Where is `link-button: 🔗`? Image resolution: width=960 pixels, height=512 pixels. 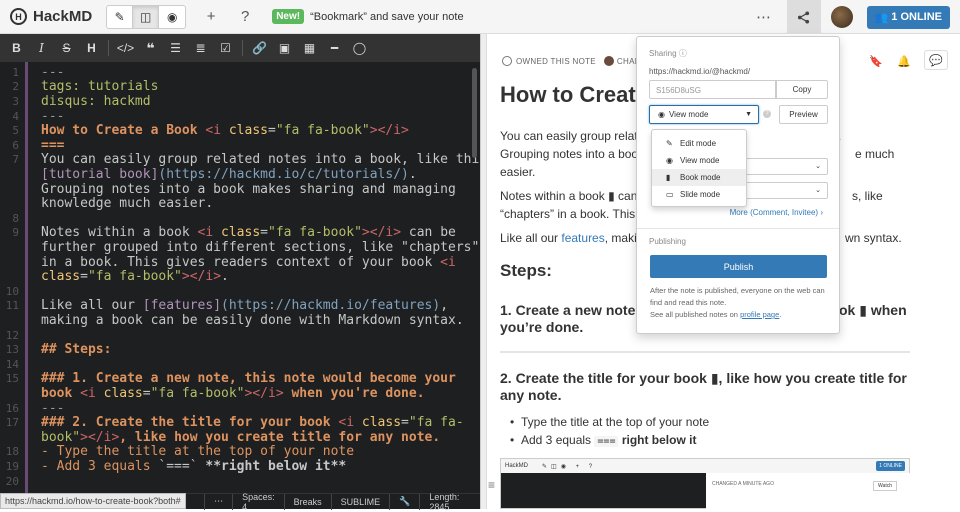
link-button: 🔗 is located at coordinates (259, 48).